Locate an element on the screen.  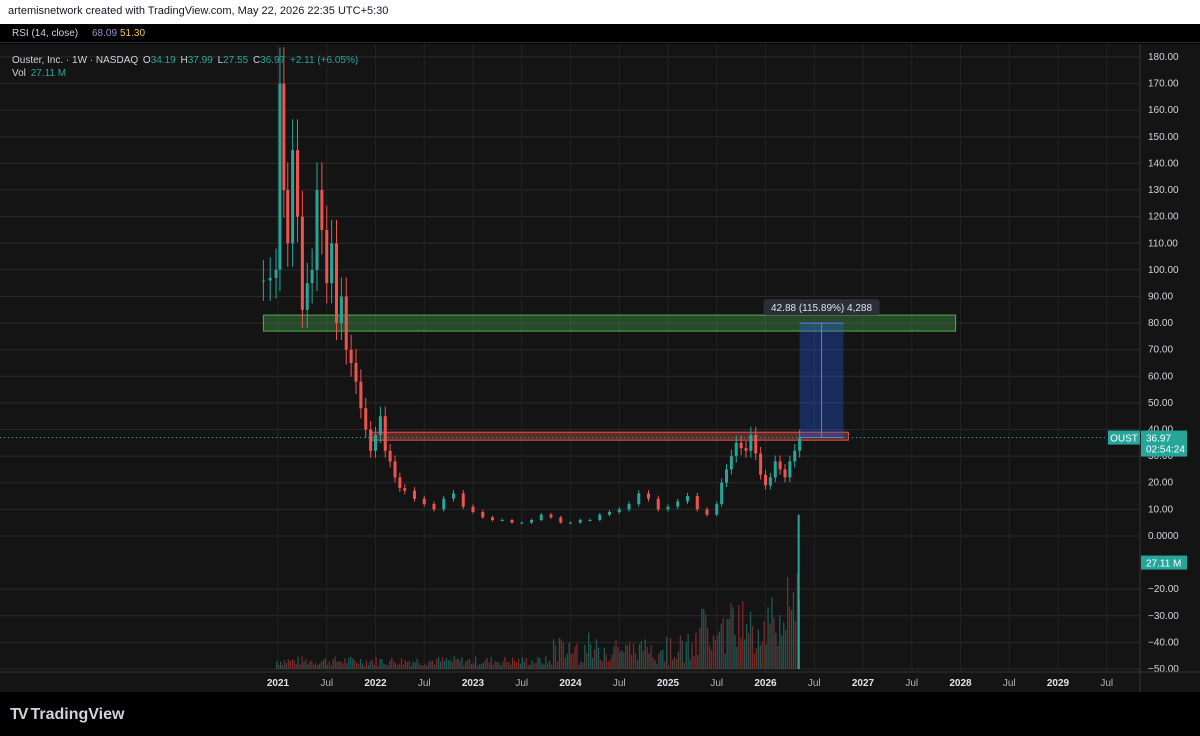
x-tick-label: 2022 is located at coordinates (375, 683).